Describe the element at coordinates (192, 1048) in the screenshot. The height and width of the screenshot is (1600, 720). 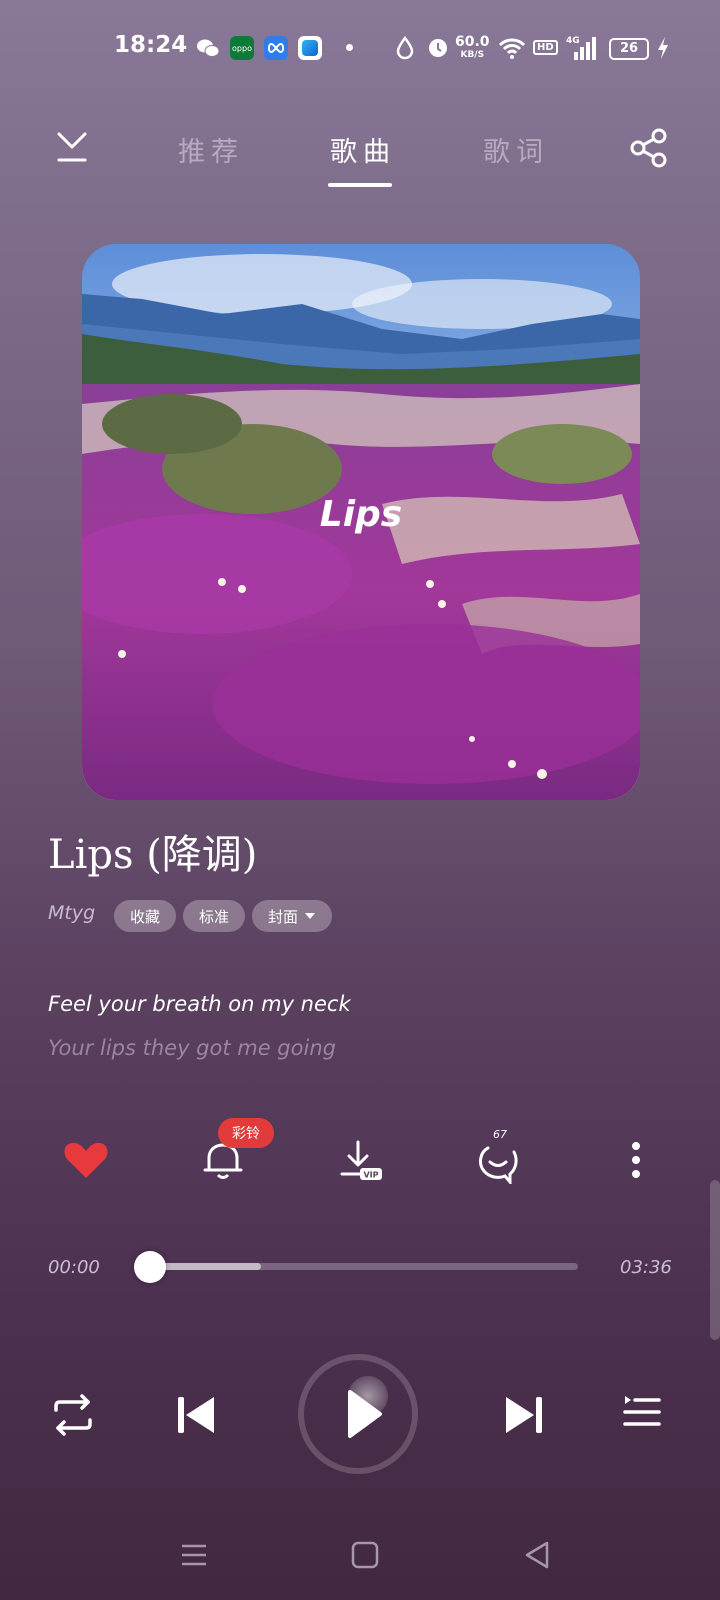
I see `lyric-next-line: Your lips they got me going` at that location.